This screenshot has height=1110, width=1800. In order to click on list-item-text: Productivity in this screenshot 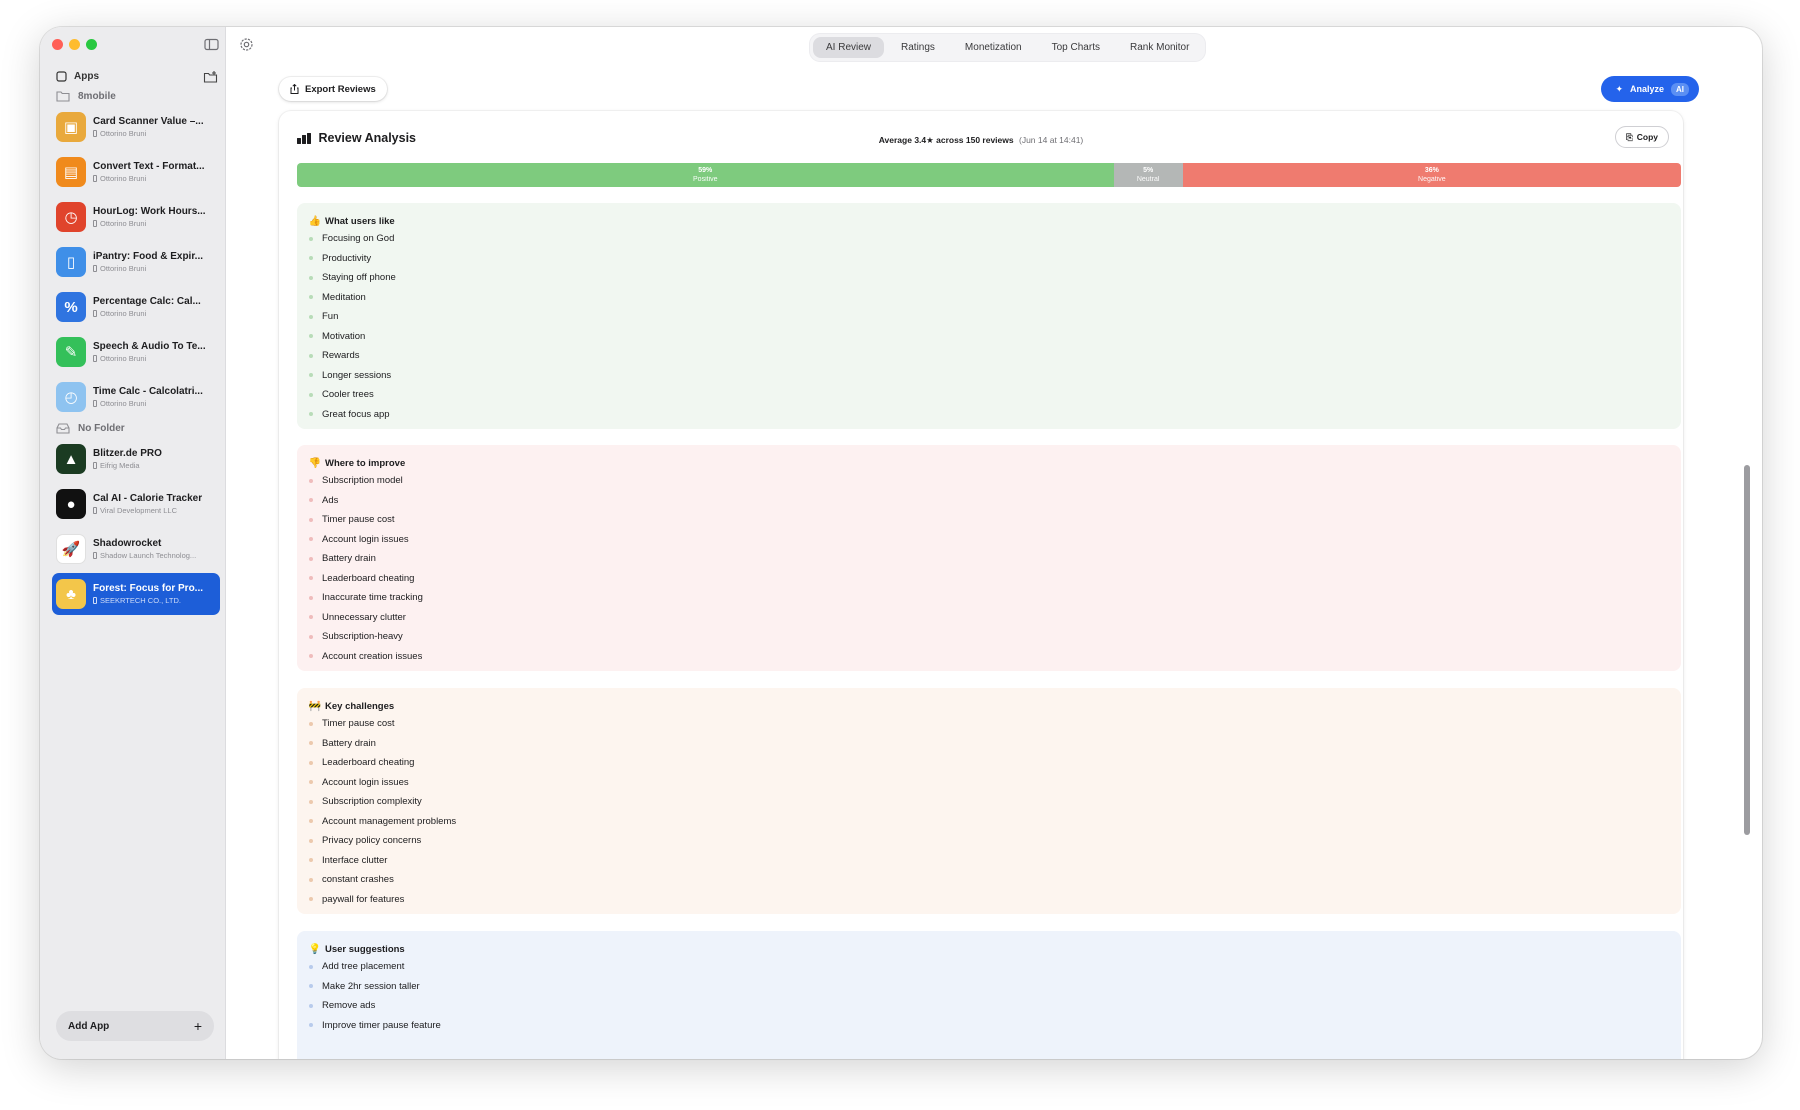, I will do `click(347, 258)`.